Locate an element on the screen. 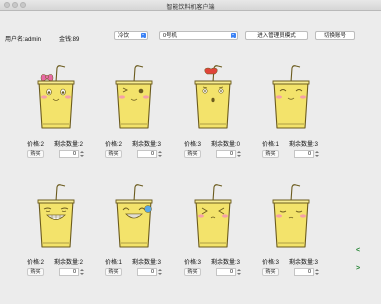 The height and width of the screenshot is (304, 381). next-page-button: > is located at coordinates (358, 269).